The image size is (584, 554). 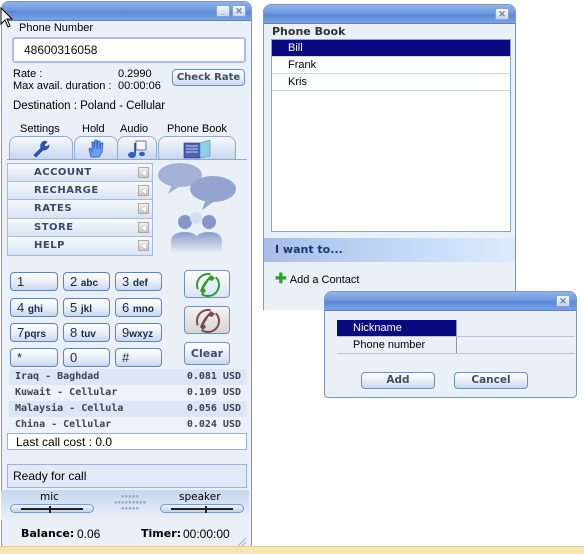 What do you see at coordinates (397, 328) in the screenshot?
I see `nickname-label: Nickname` at bounding box center [397, 328].